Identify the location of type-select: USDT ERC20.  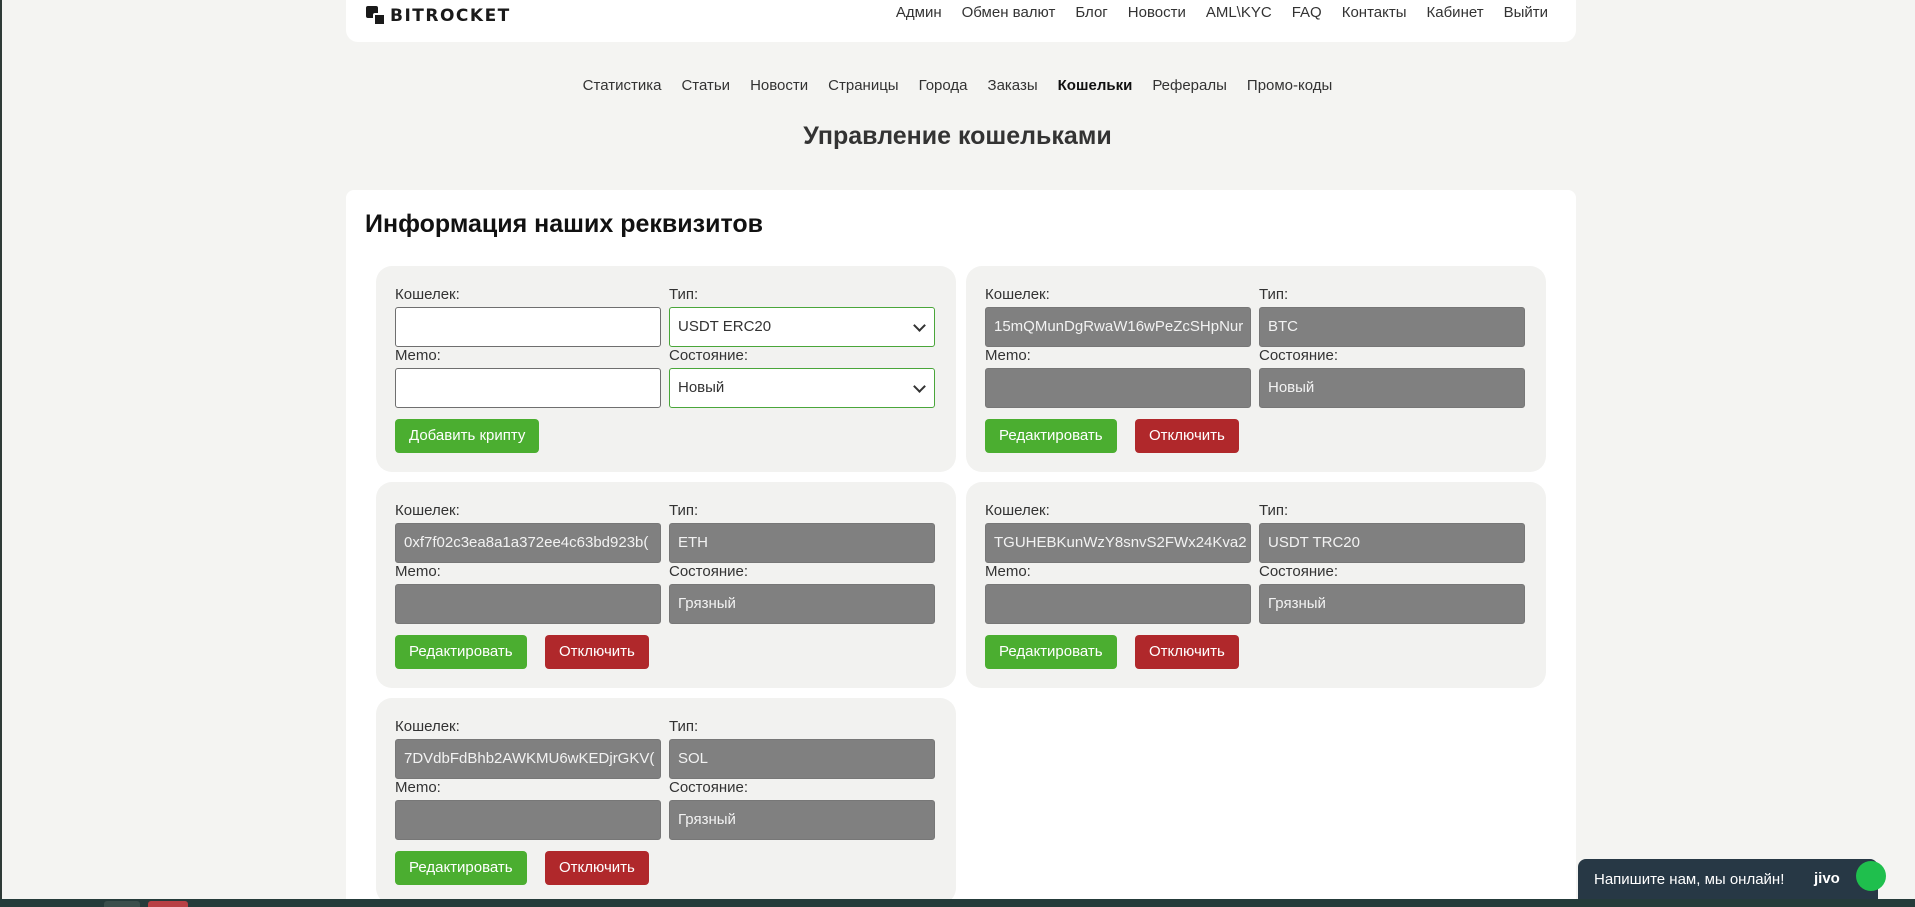
(802, 327).